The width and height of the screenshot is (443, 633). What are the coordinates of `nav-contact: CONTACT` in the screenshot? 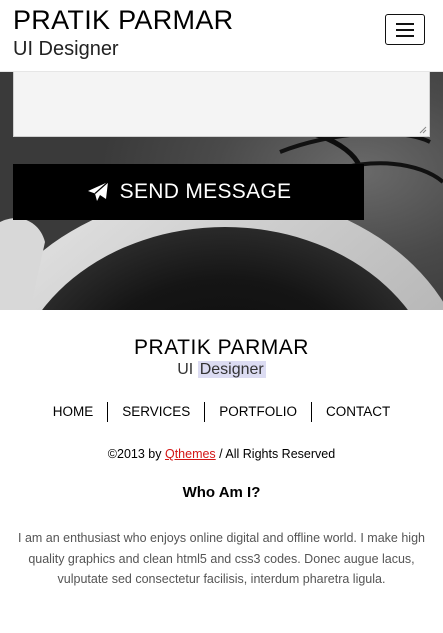 It's located at (358, 412).